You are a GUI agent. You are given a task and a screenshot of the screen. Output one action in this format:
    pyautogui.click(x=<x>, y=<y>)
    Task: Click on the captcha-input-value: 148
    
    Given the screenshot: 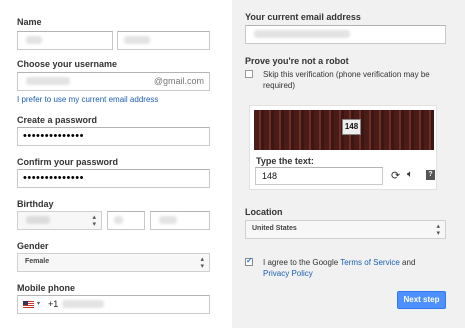 What is the action you would take?
    pyautogui.click(x=270, y=176)
    